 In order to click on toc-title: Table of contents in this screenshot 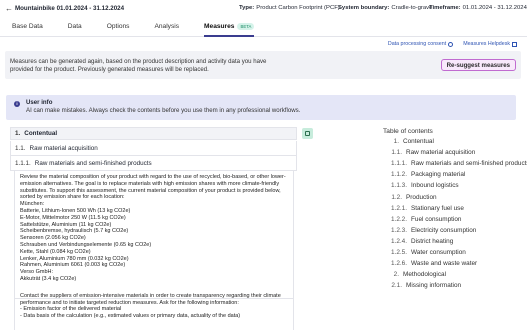, I will do `click(408, 131)`.